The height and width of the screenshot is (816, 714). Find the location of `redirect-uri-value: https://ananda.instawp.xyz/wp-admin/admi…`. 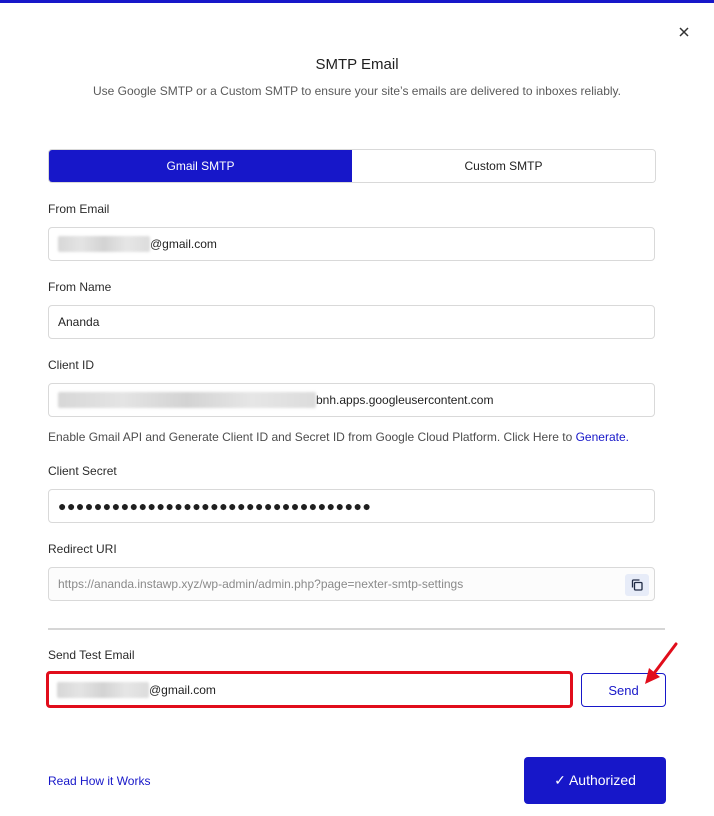

redirect-uri-value: https://ananda.instawp.xyz/wp-admin/admi… is located at coordinates (261, 584).